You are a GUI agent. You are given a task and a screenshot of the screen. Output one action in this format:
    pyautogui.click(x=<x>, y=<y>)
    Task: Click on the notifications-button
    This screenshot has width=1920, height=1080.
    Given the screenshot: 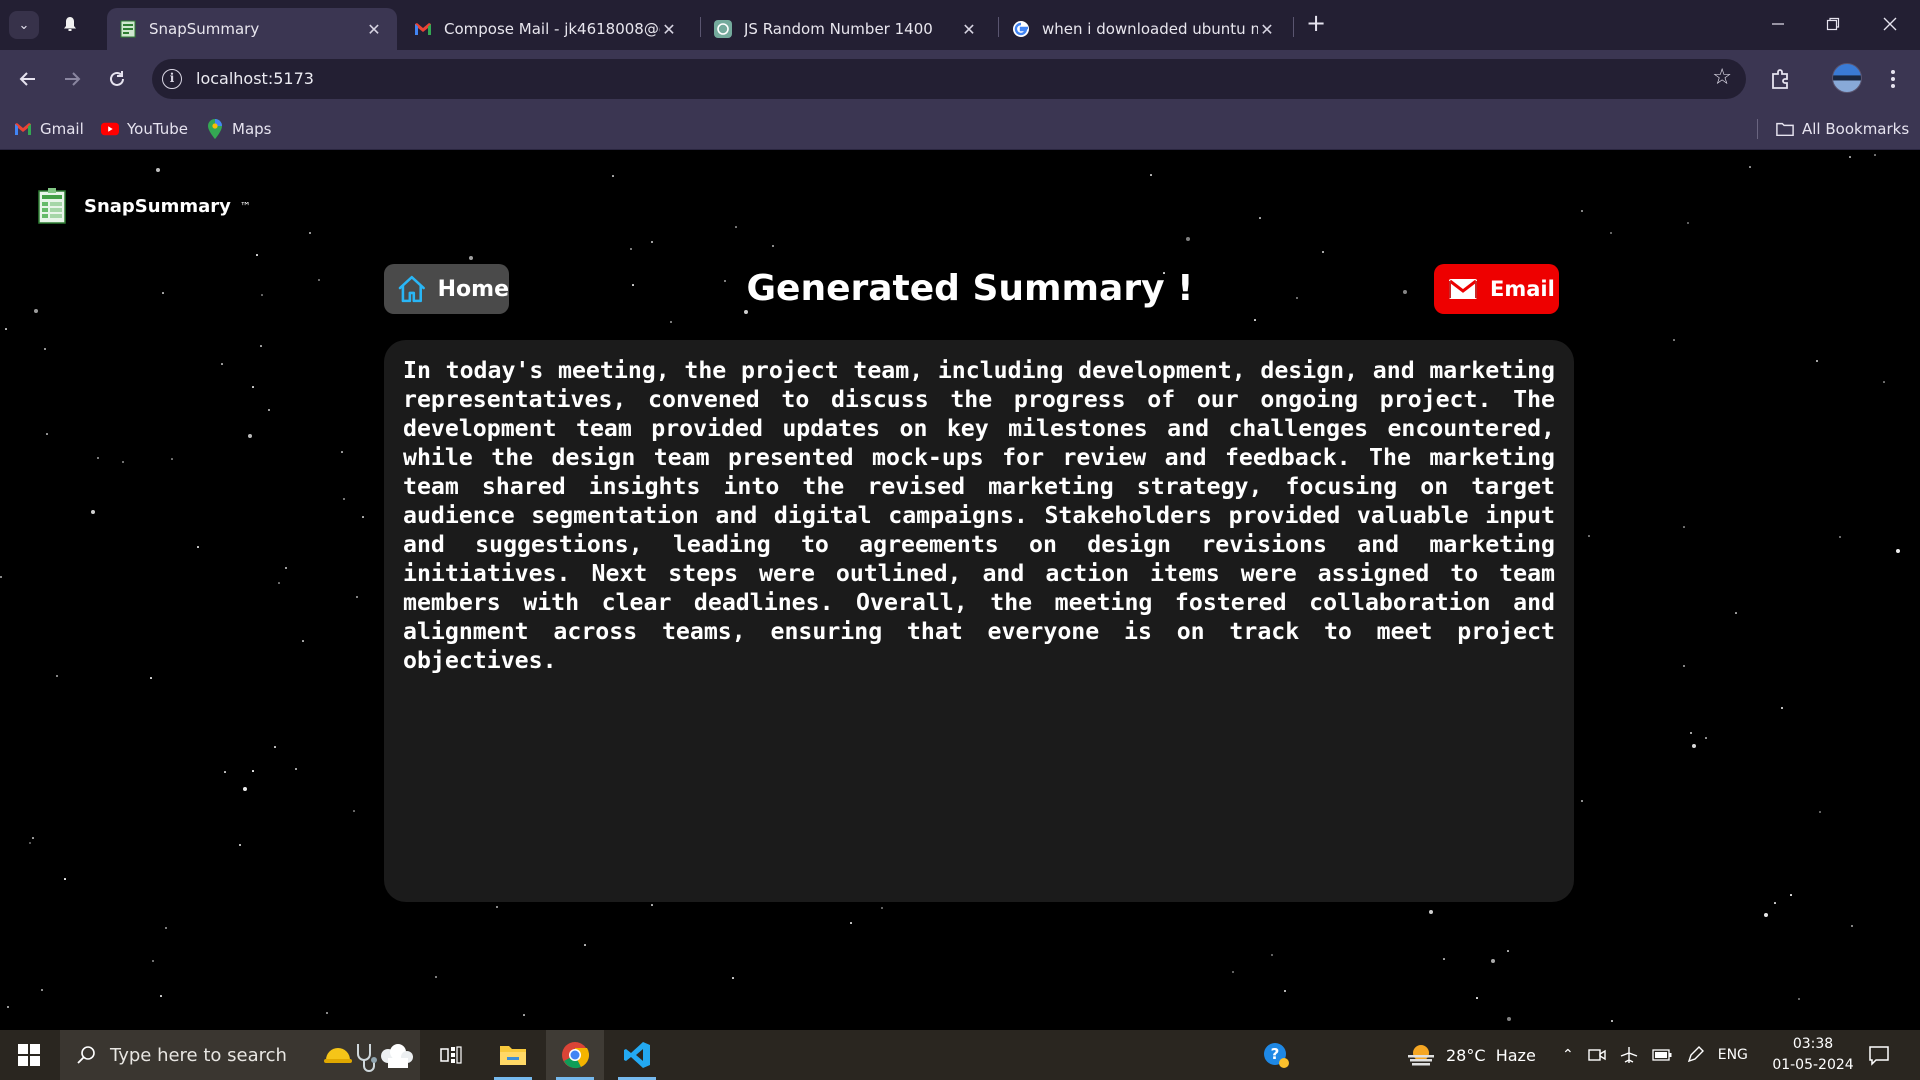 What is the action you would take?
    pyautogui.click(x=1879, y=1055)
    